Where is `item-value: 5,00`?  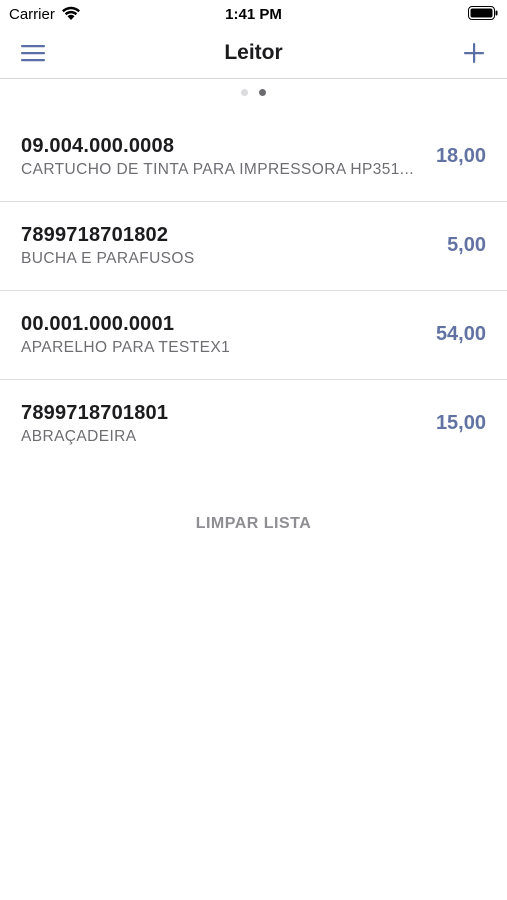 item-value: 5,00 is located at coordinates (466, 245).